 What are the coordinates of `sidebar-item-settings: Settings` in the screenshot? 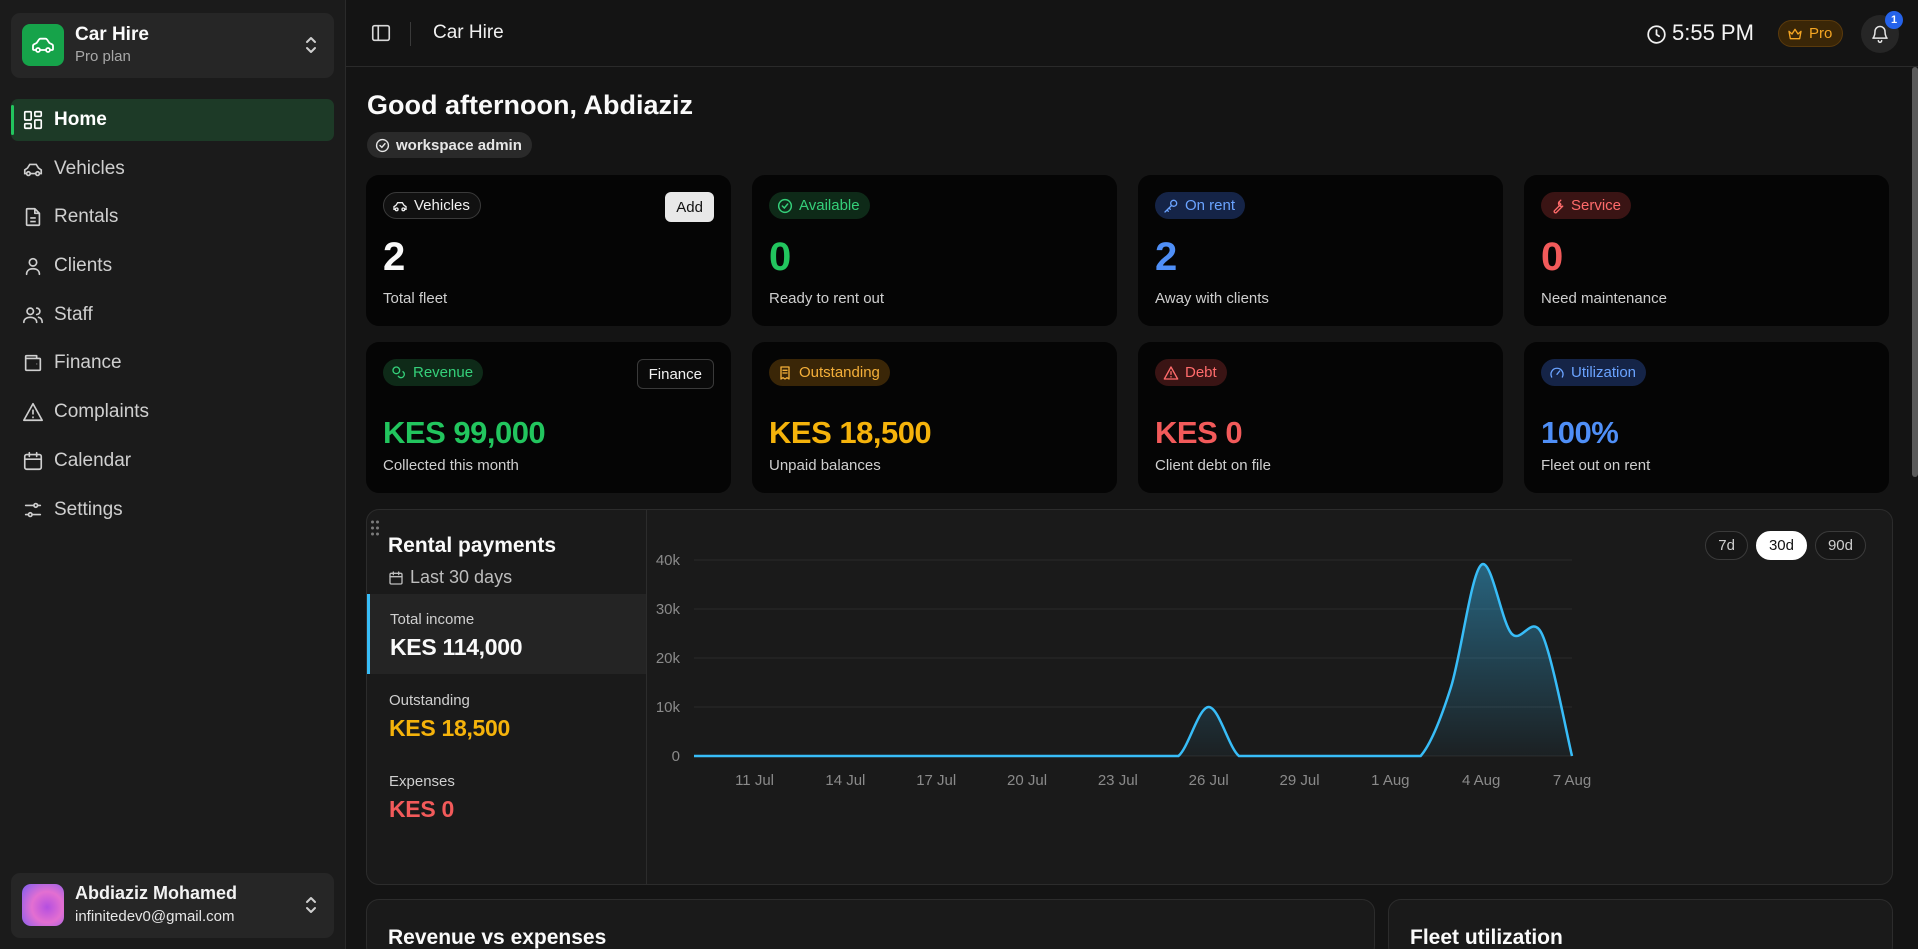 It's located at (172, 510).